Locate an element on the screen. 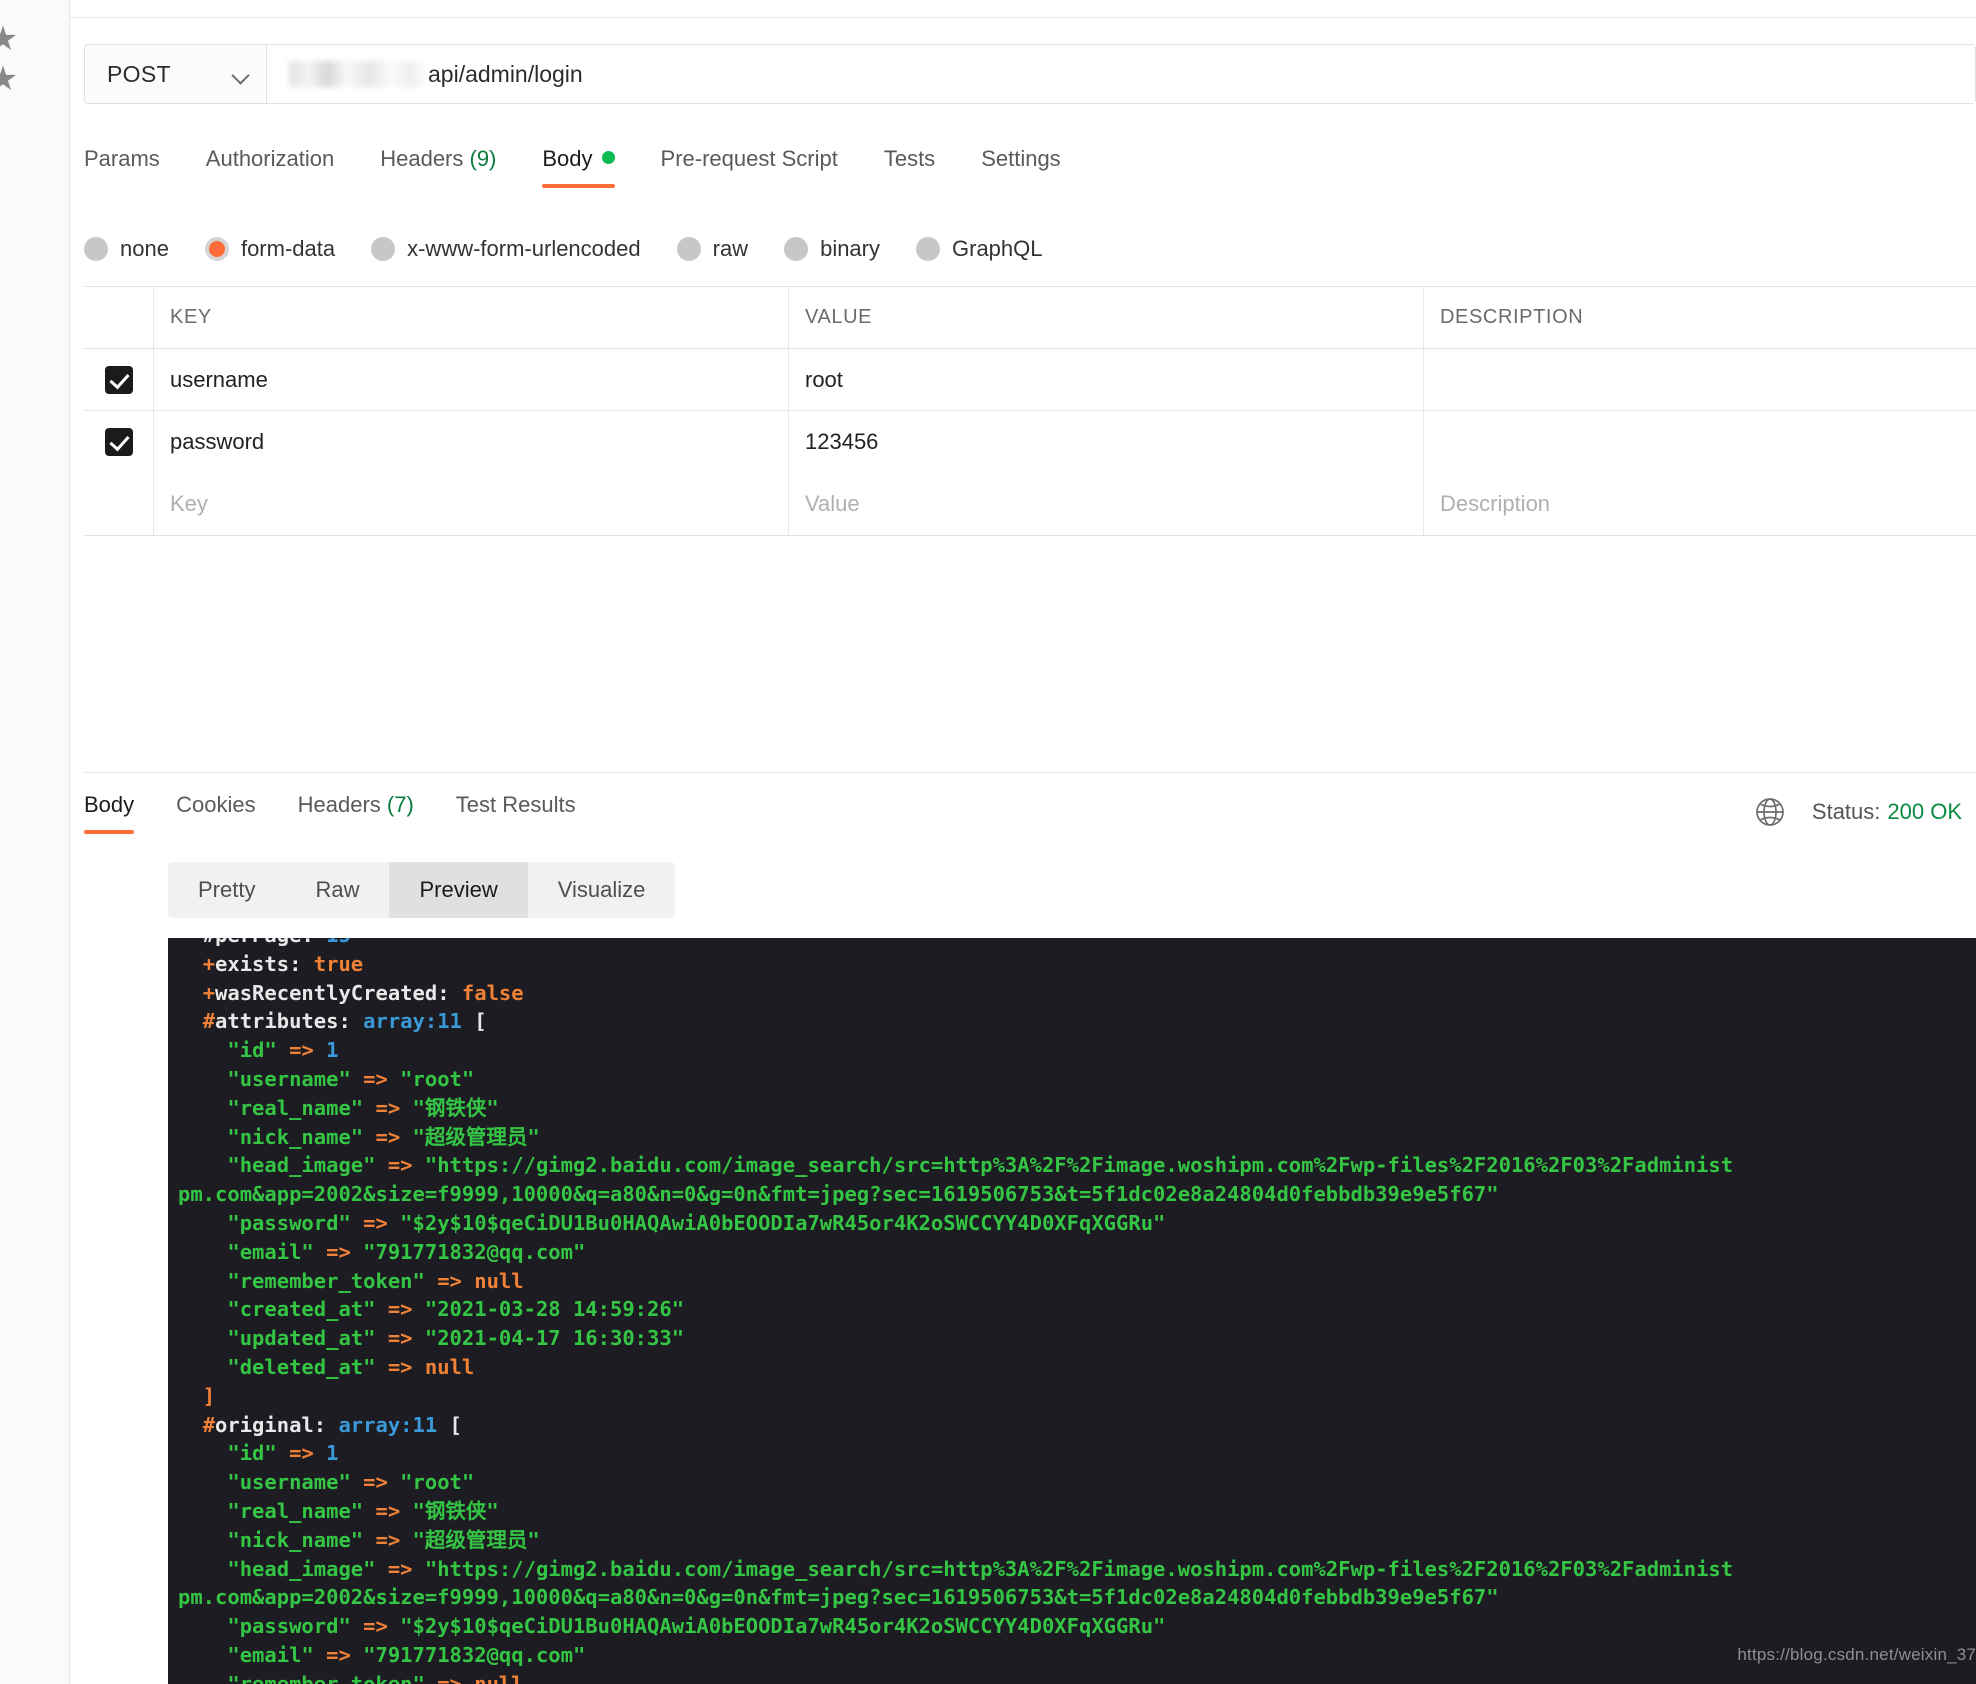 The height and width of the screenshot is (1684, 1976). code-token: 15 is located at coordinates (338, 942).